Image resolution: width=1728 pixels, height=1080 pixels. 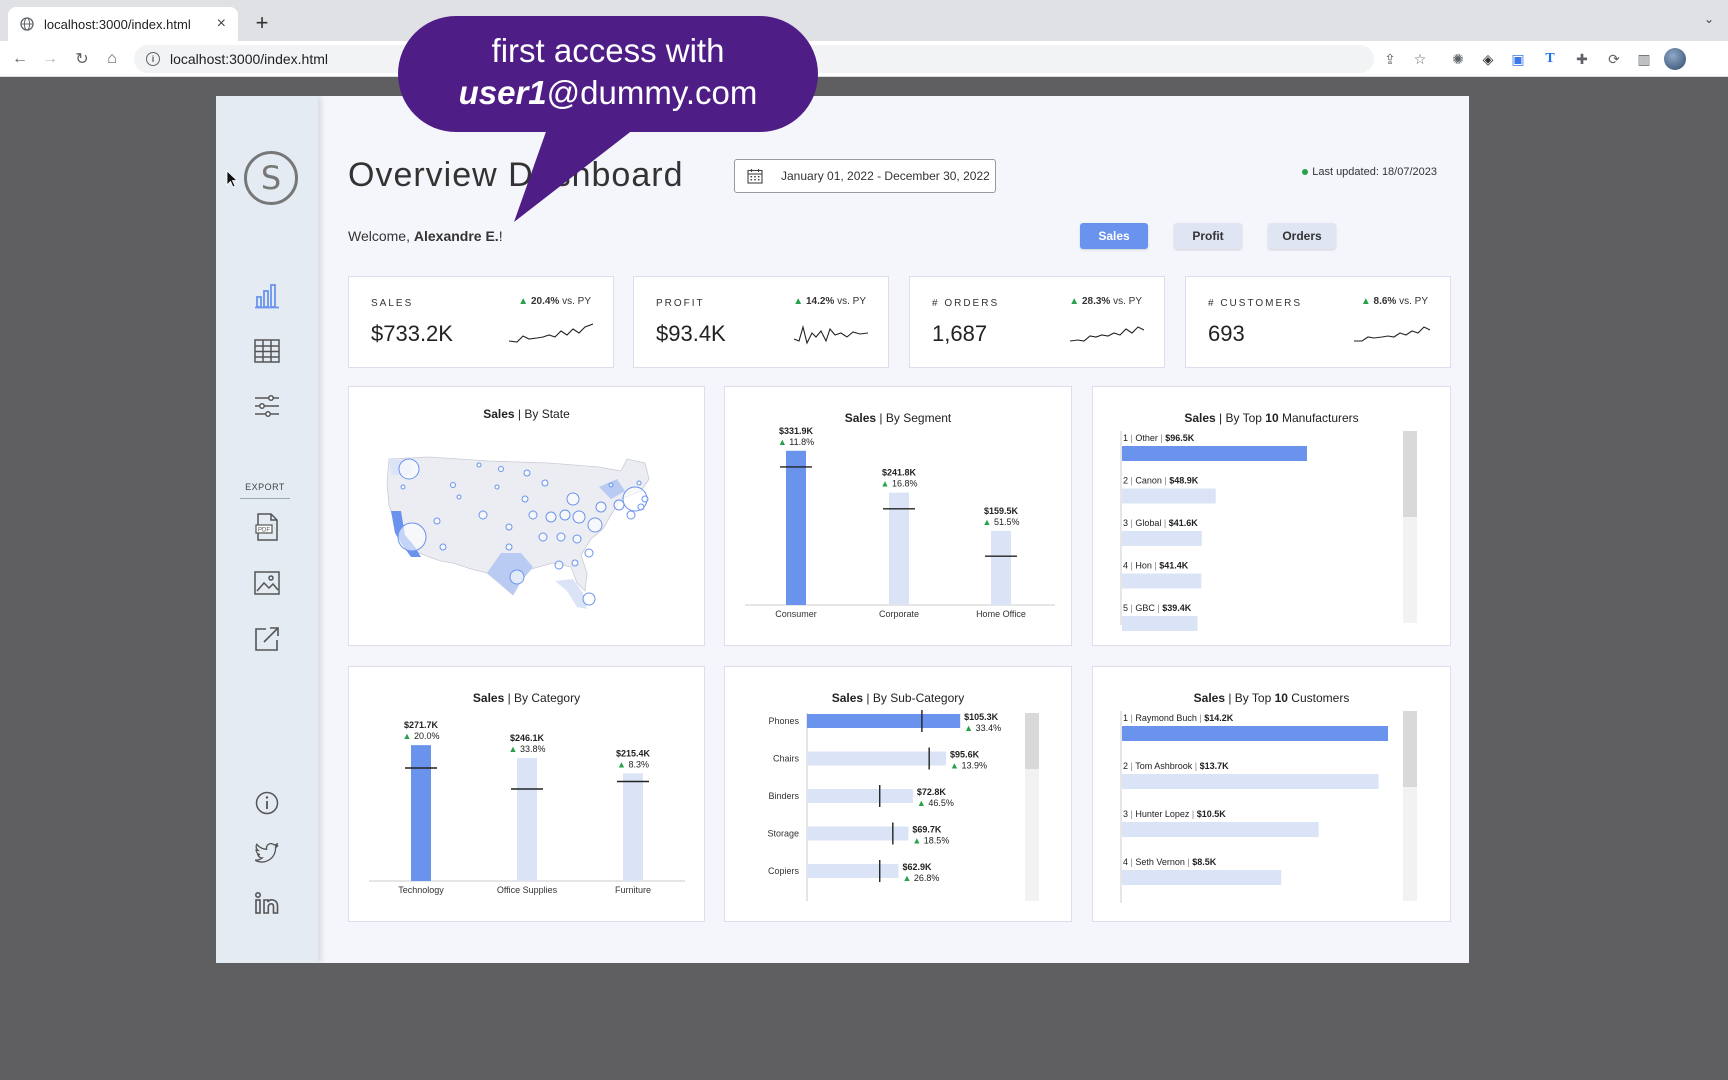 I want to click on category-label: Phones, so click(x=783, y=721).